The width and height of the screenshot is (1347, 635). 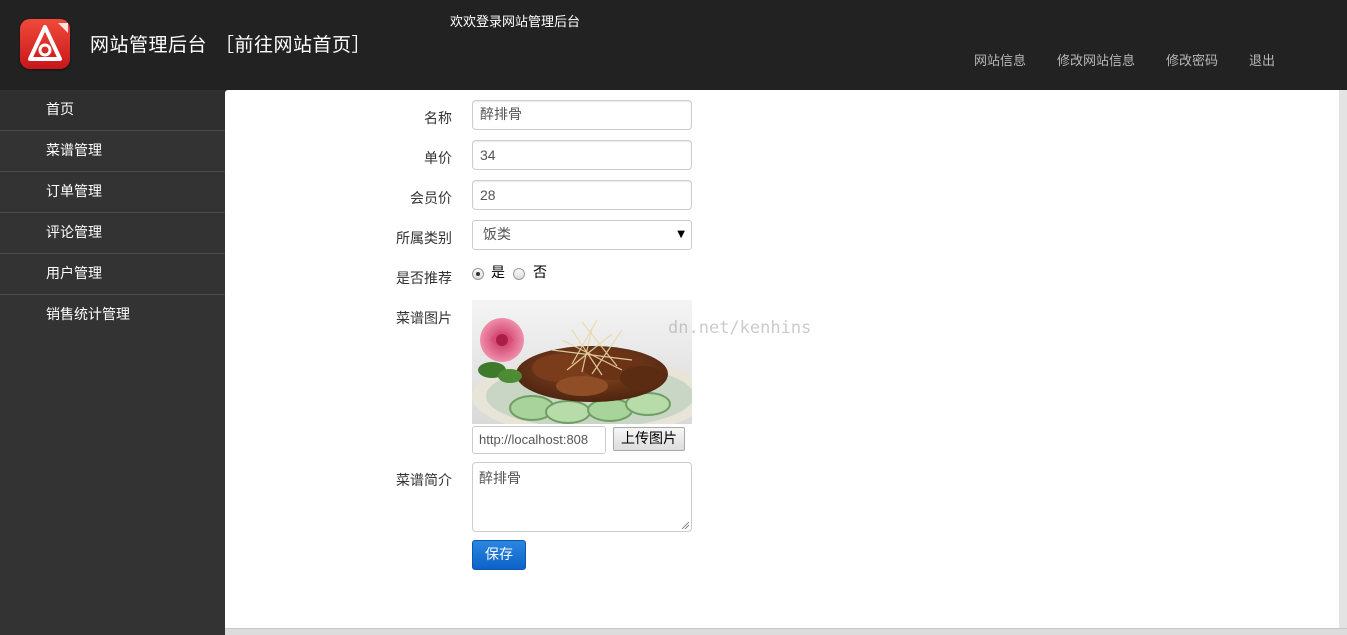 I want to click on dish-image, so click(x=582, y=362).